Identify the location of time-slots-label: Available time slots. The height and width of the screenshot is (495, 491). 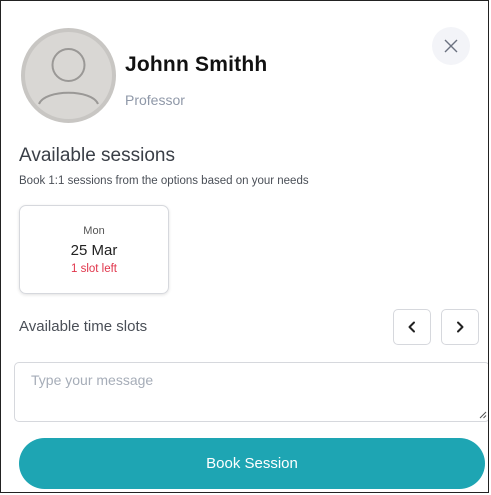
(83, 326).